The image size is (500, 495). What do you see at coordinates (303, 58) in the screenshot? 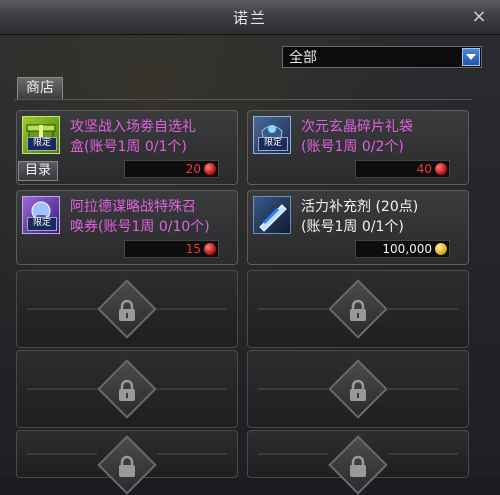
I see `category-filter-value: 全部` at bounding box center [303, 58].